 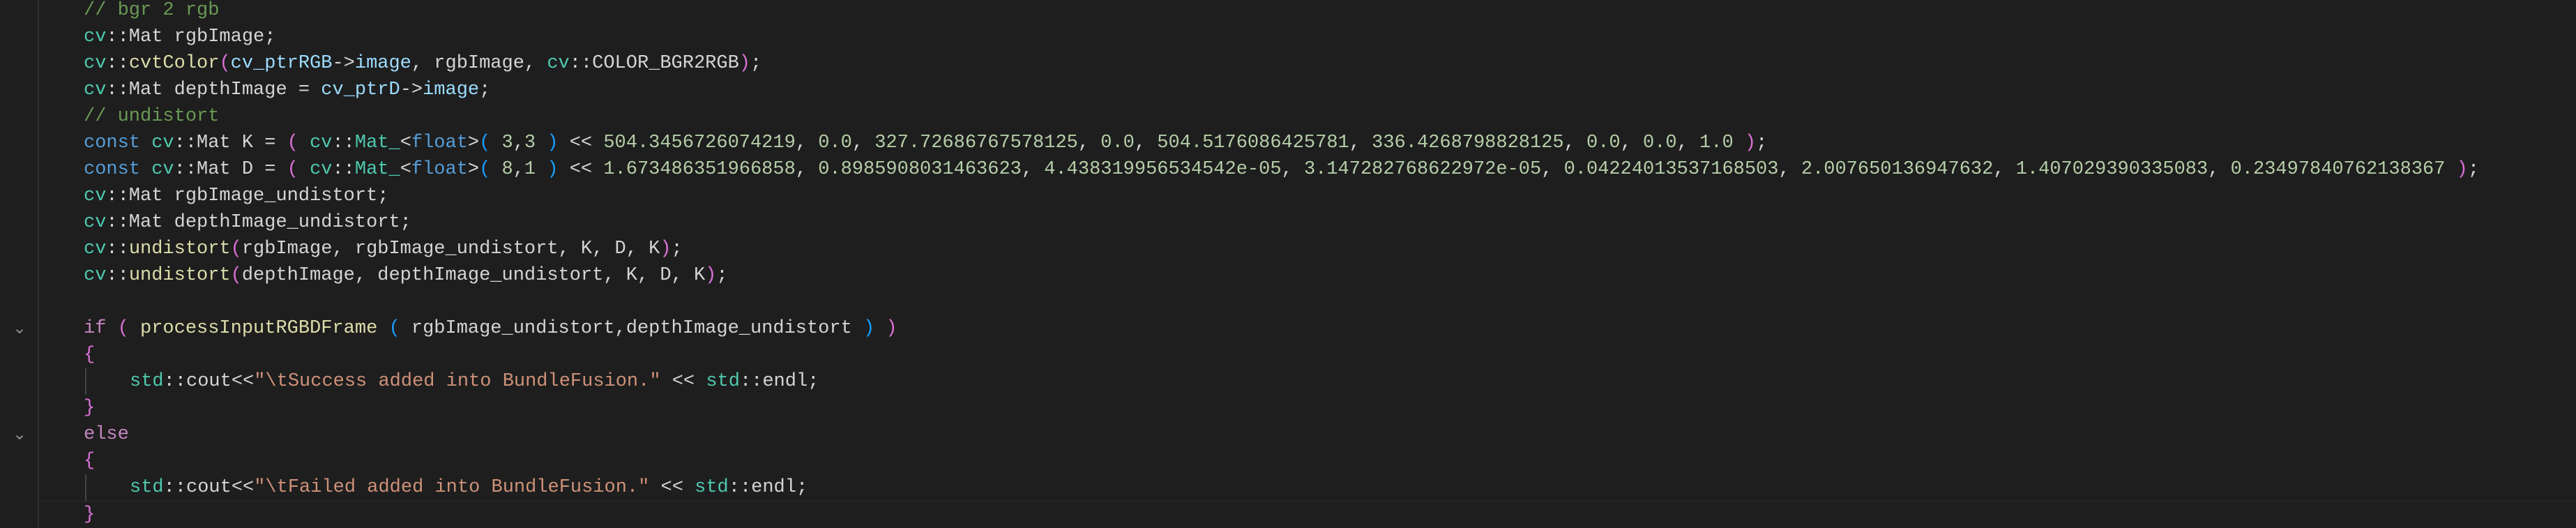 I want to click on code-line: else, so click(x=1307, y=434).